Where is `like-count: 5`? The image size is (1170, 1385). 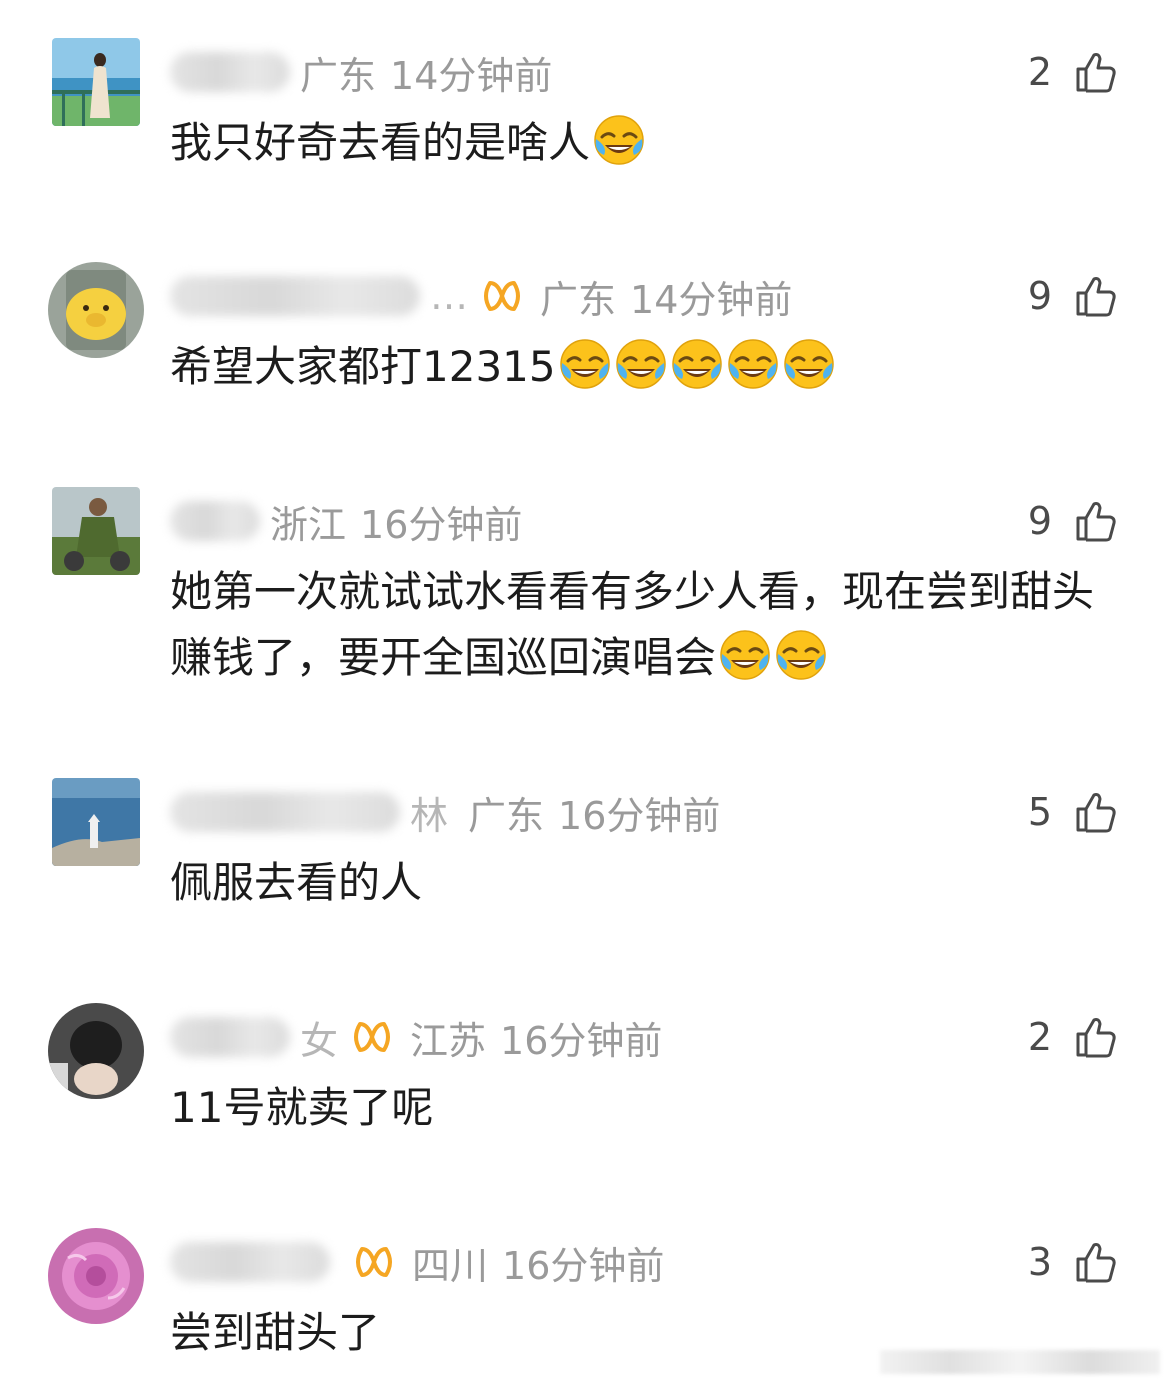
like-count: 5 is located at coordinates (1039, 812).